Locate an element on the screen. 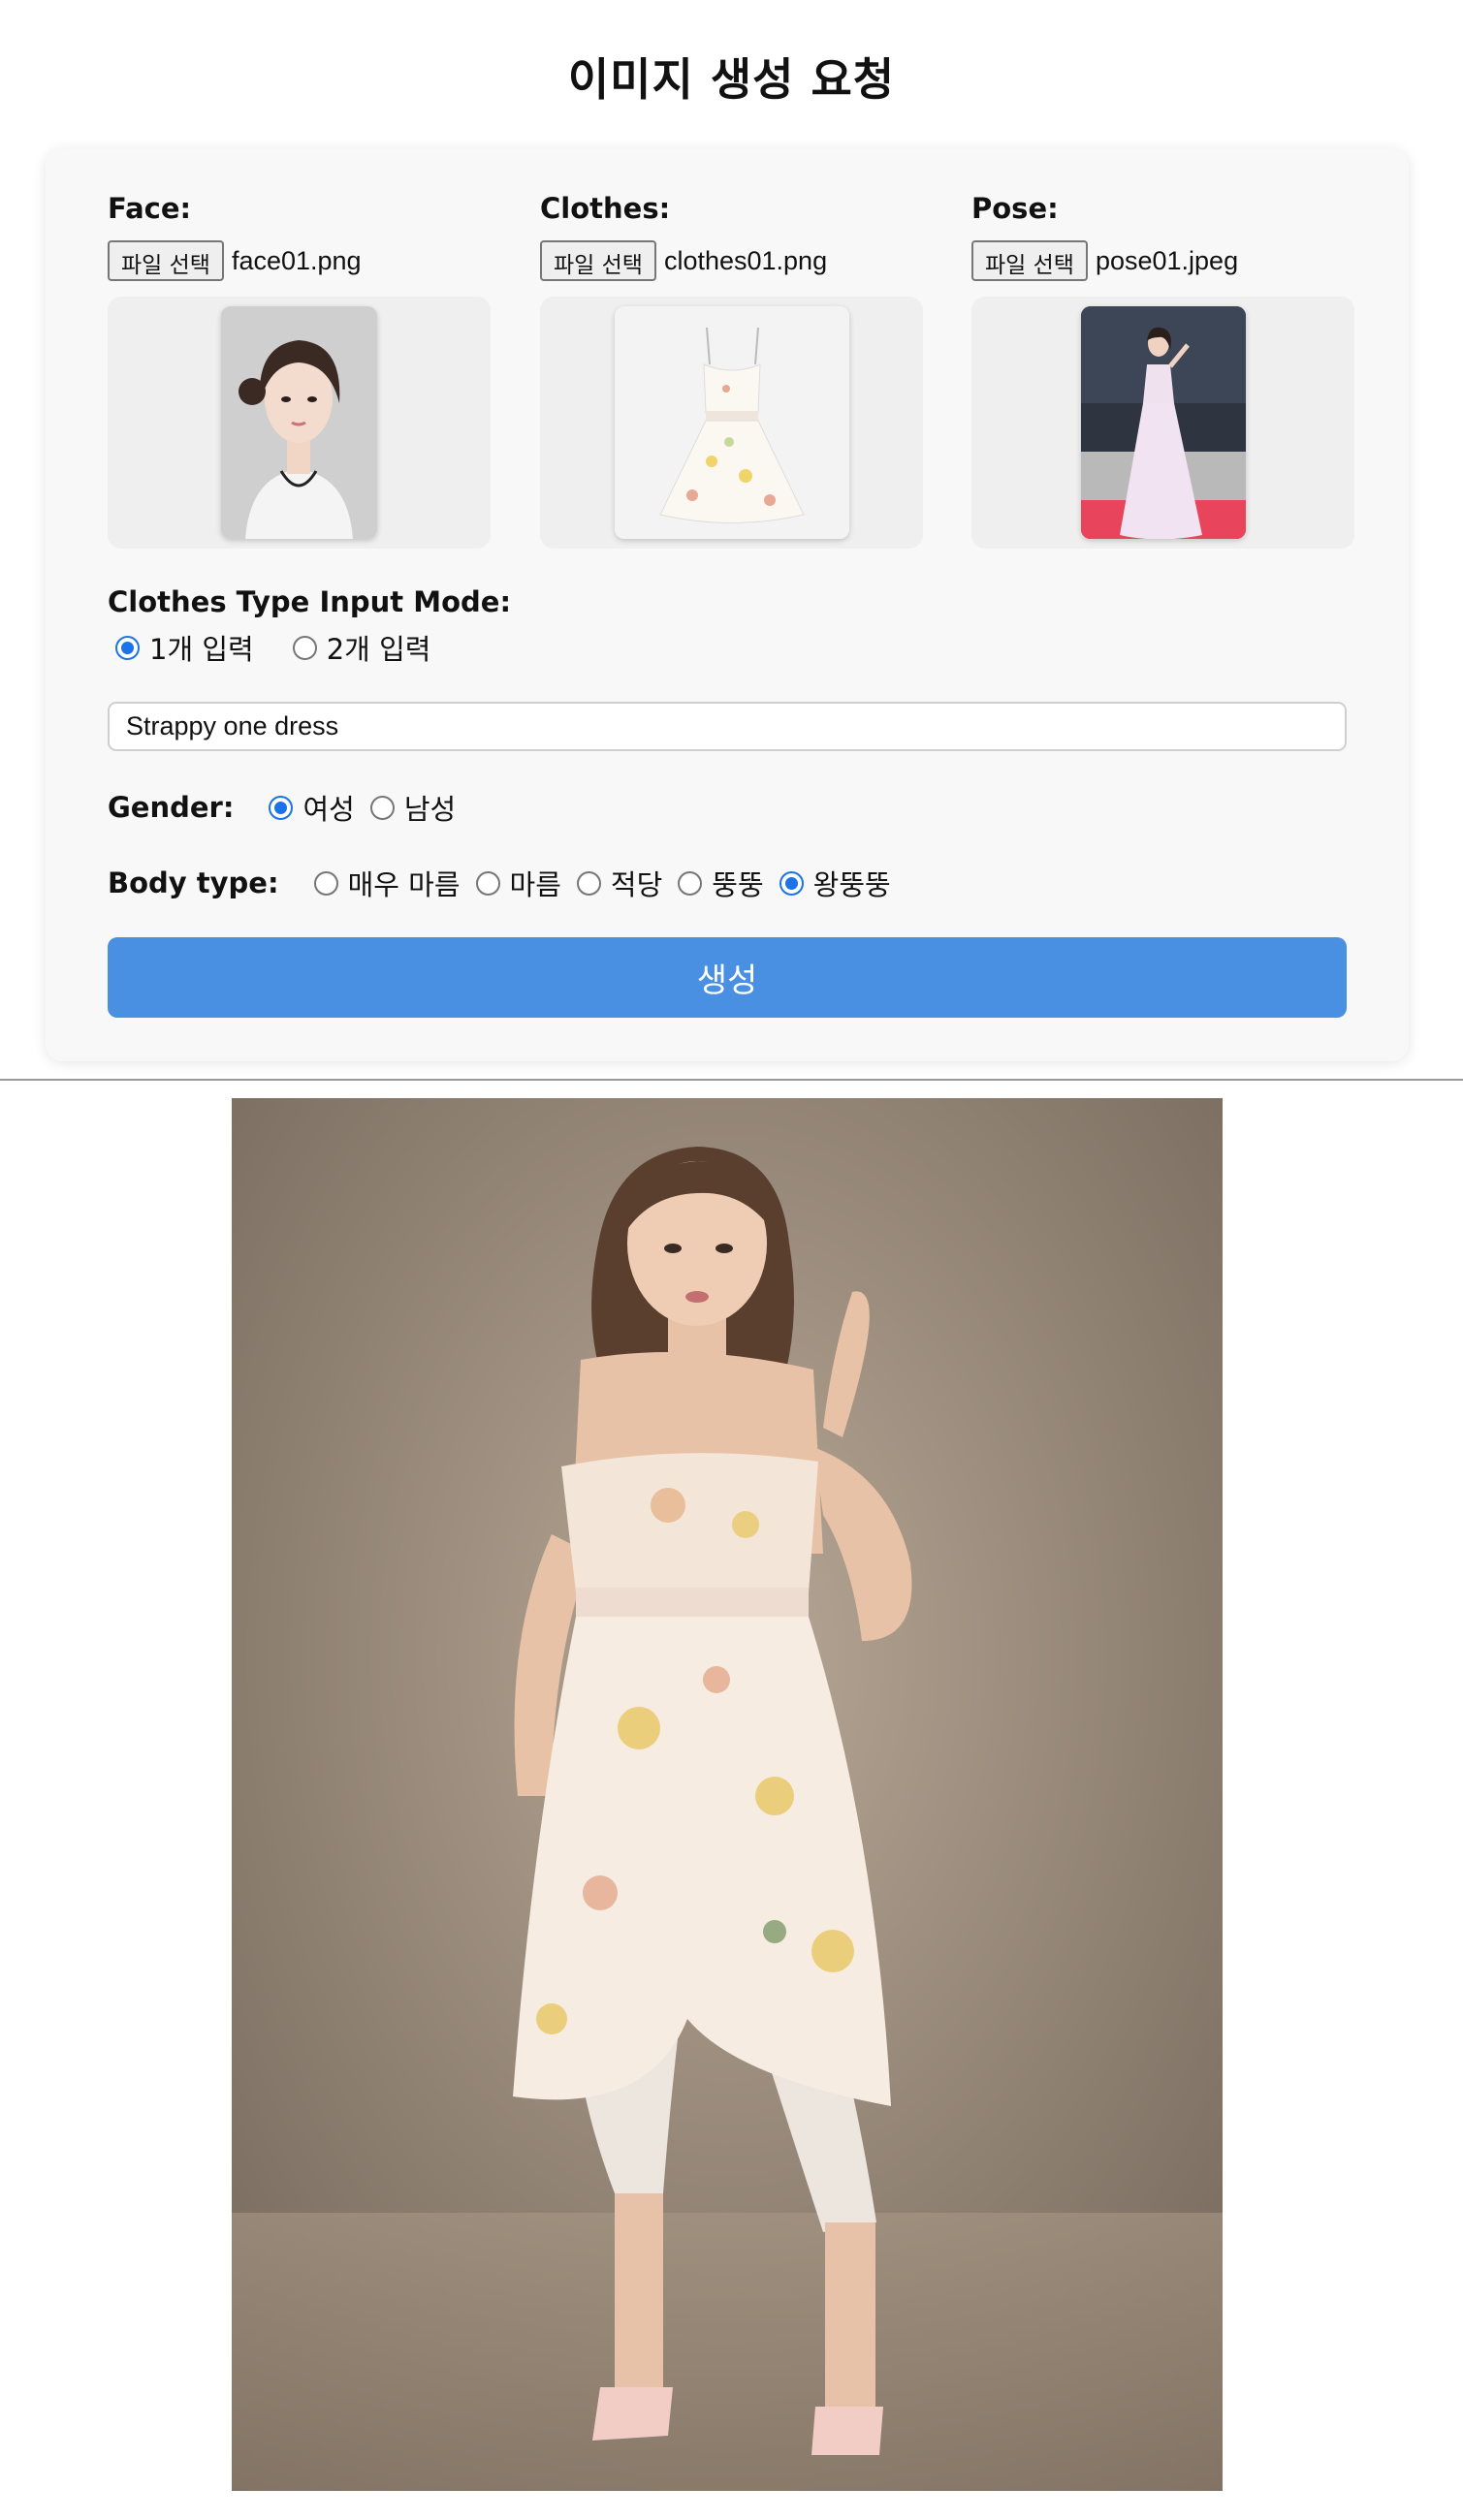  gender-label: Gender: is located at coordinates (172, 808).